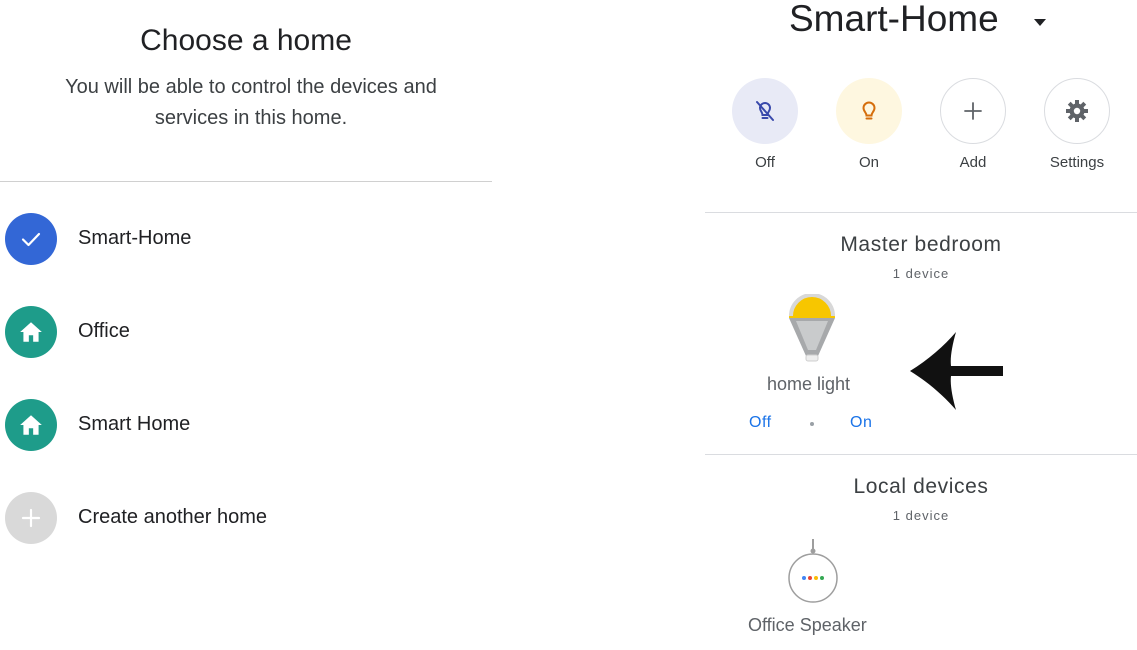 Image resolution: width=1137 pixels, height=650 pixels. Describe the element at coordinates (861, 423) in the screenshot. I see `device-on-button: On` at that location.